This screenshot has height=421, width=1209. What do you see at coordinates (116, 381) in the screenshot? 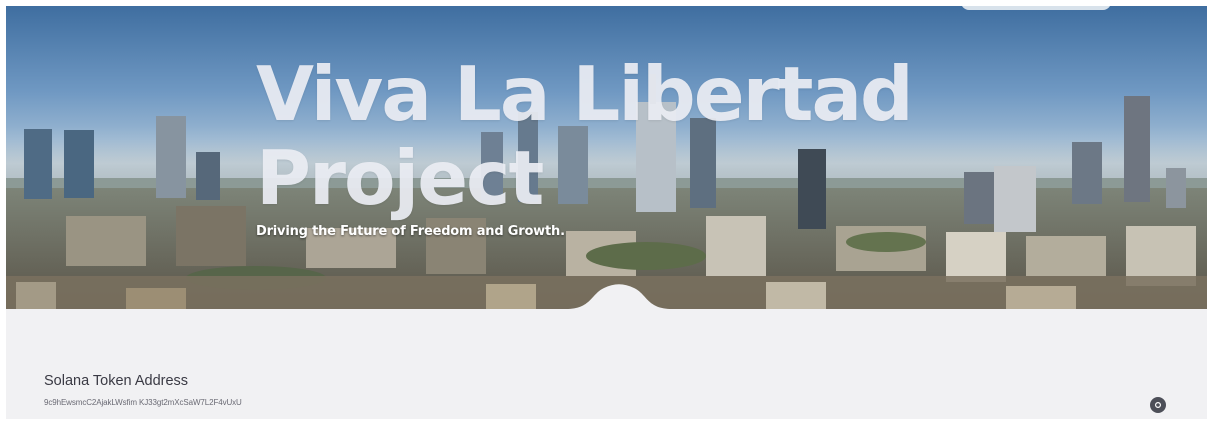
I see `token-heading: Solana Token Address` at bounding box center [116, 381].